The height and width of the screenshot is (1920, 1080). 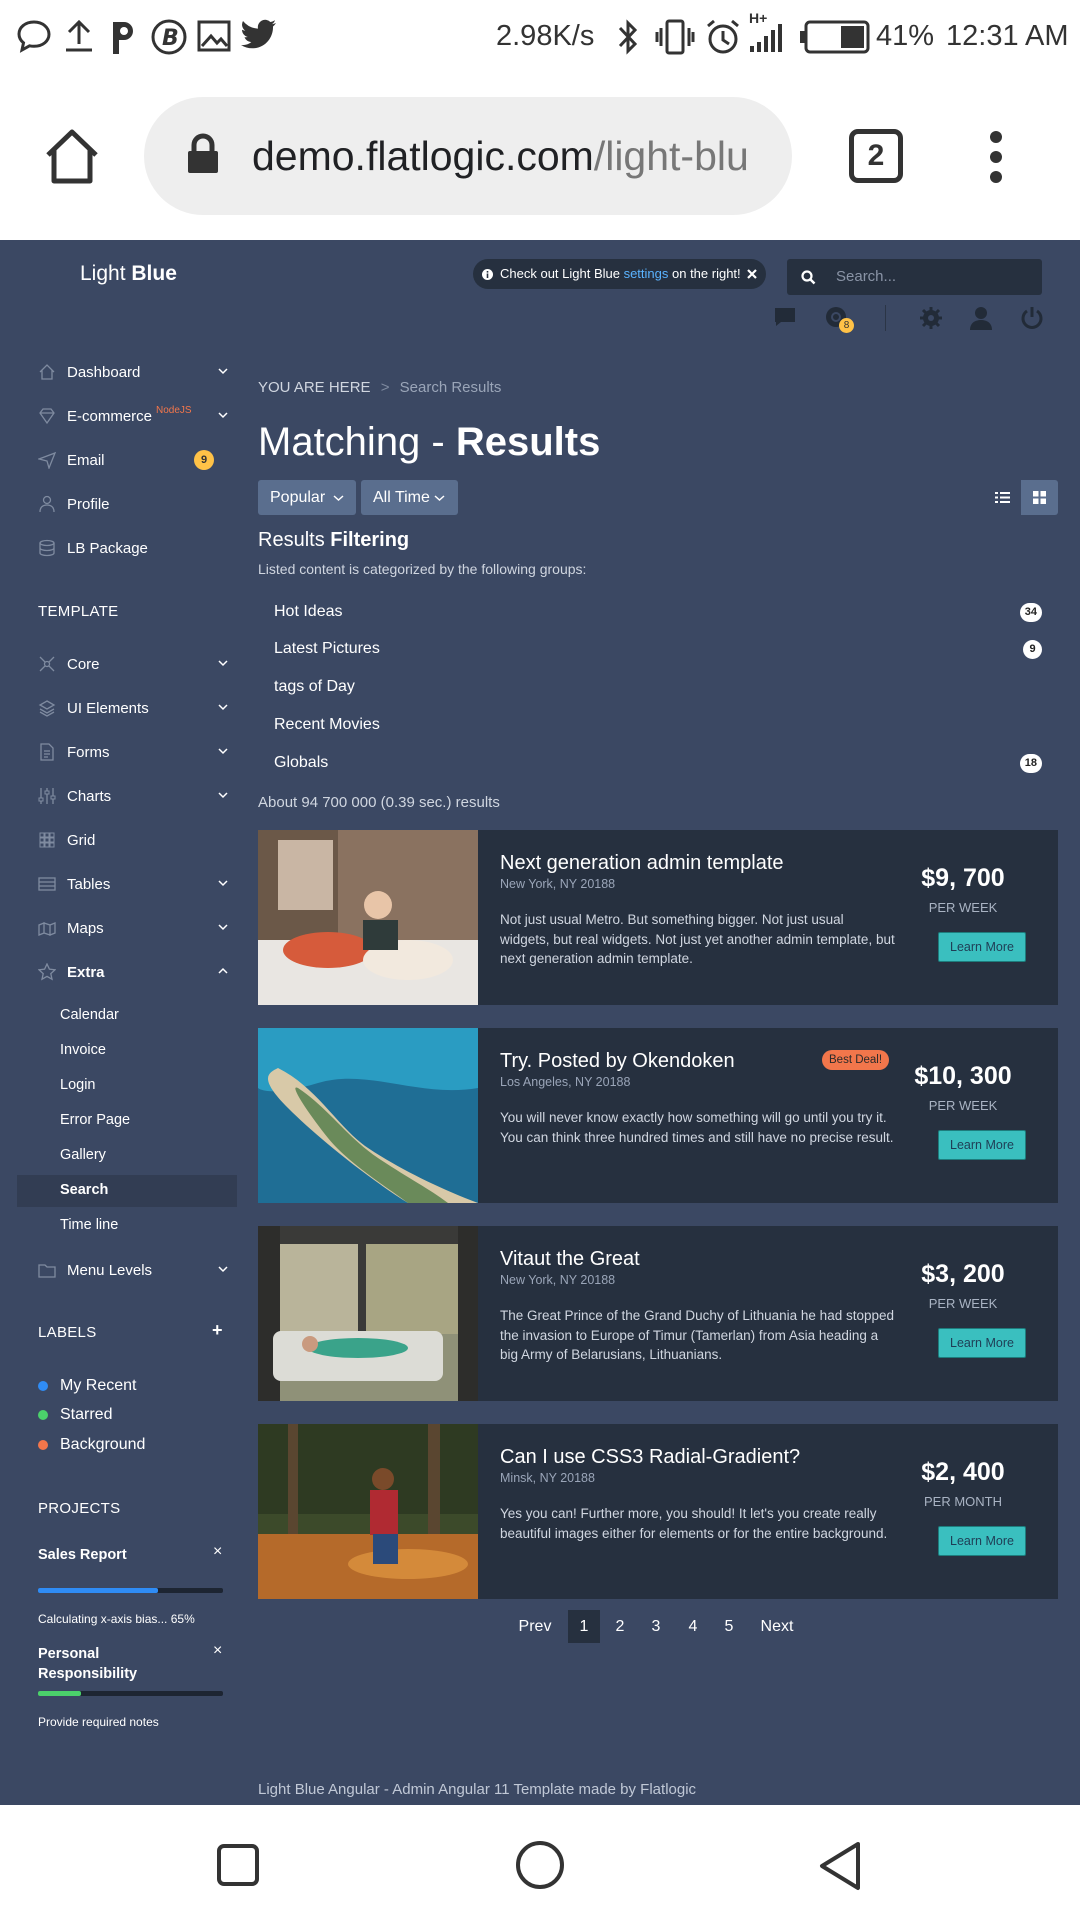 What do you see at coordinates (133, 928) in the screenshot?
I see `sidebar-item-maps: Maps` at bounding box center [133, 928].